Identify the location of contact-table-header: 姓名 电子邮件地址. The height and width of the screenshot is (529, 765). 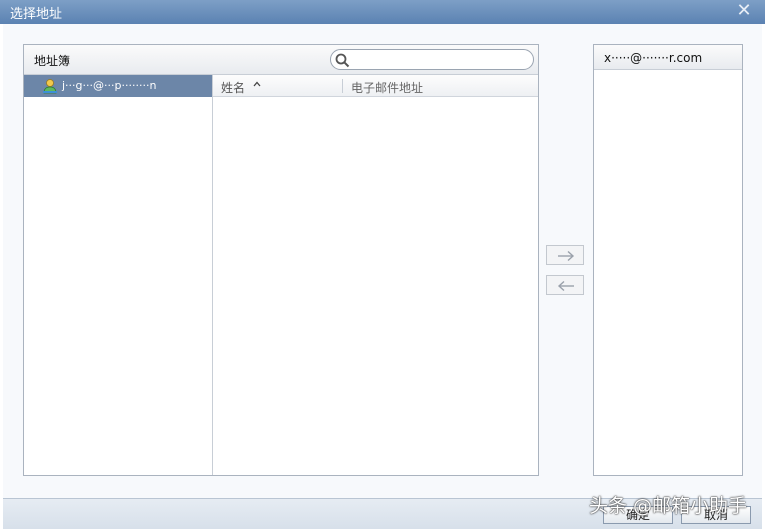
(375, 86).